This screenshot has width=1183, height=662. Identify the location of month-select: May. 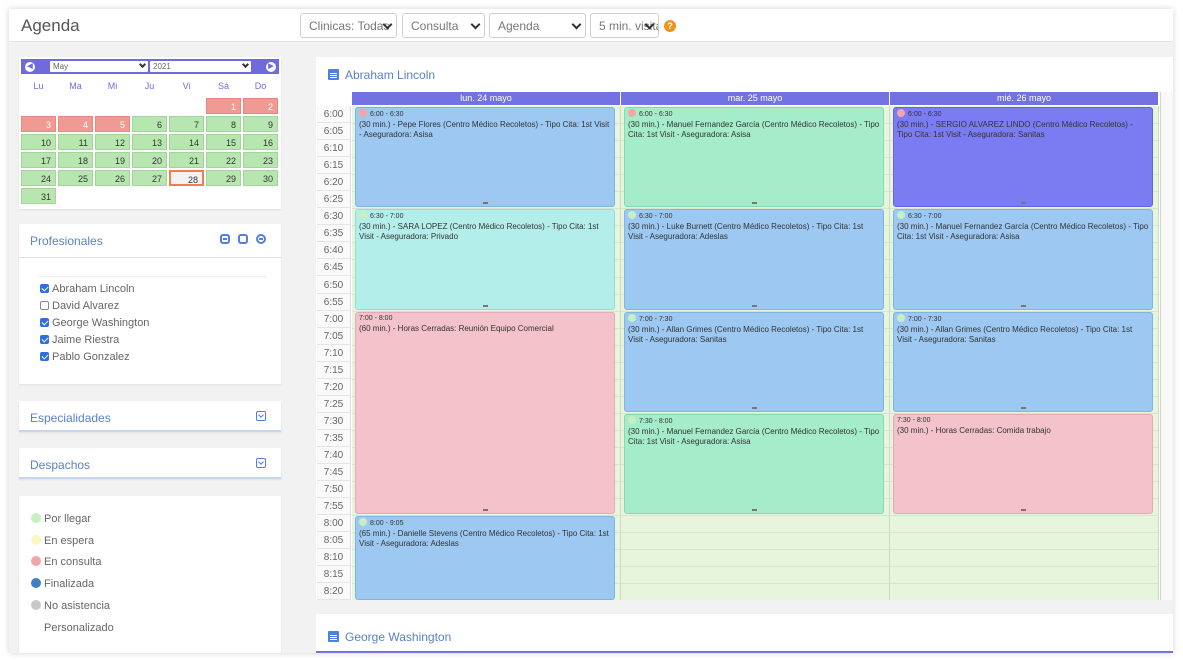
(99, 66).